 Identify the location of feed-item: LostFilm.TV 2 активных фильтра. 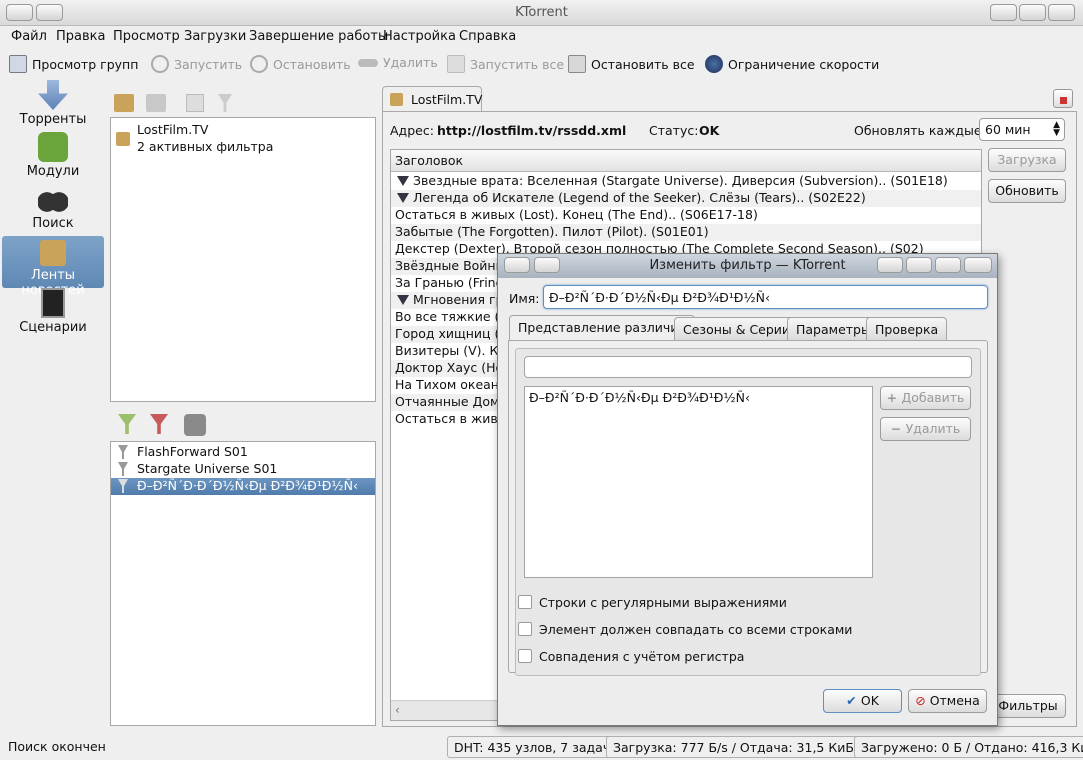
(243, 140).